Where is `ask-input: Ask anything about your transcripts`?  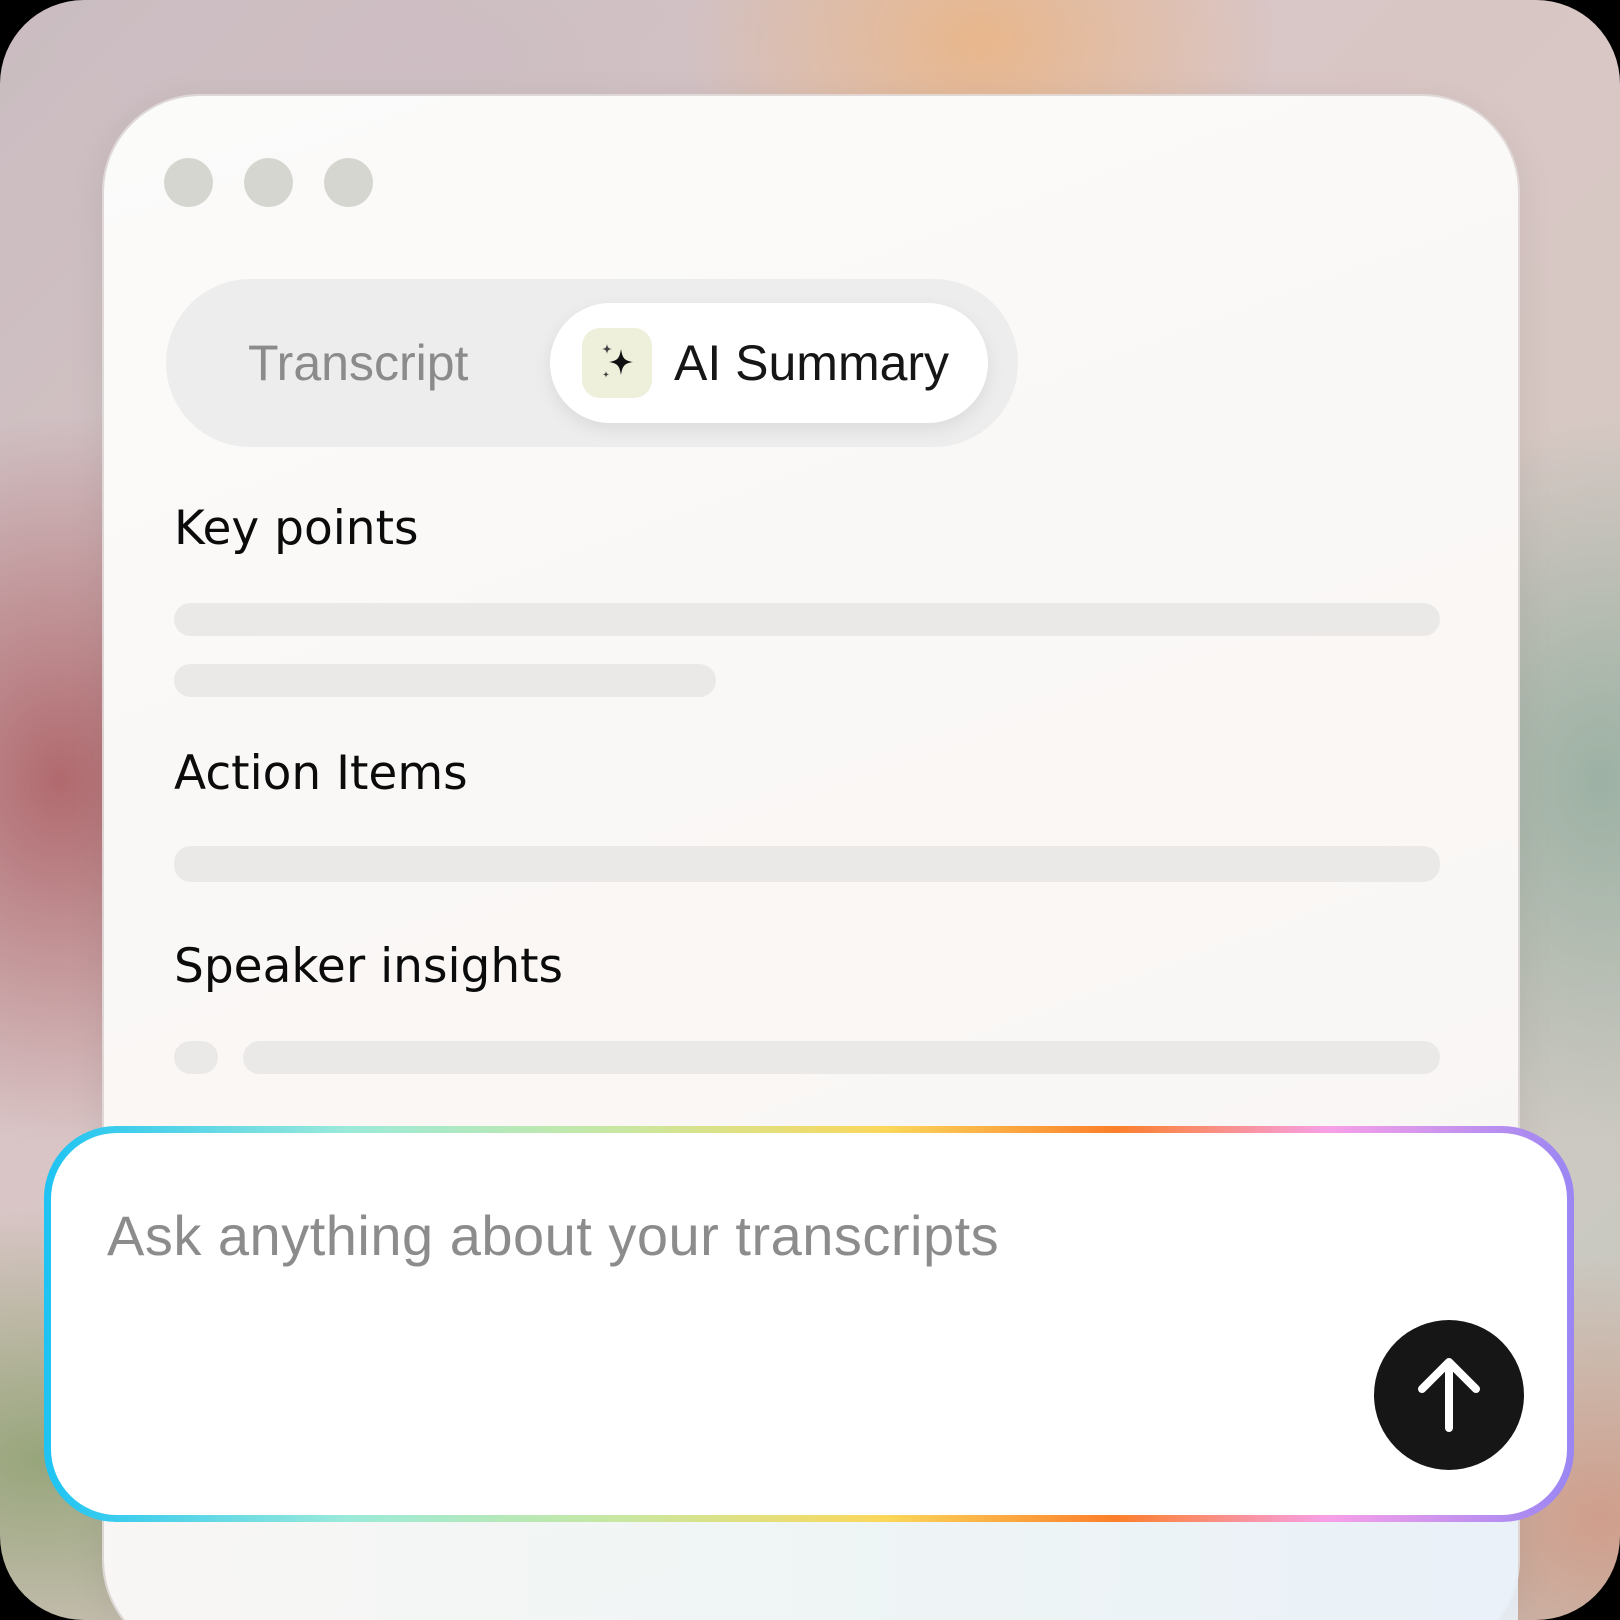 ask-input: Ask anything about your transcripts is located at coordinates (707, 1235).